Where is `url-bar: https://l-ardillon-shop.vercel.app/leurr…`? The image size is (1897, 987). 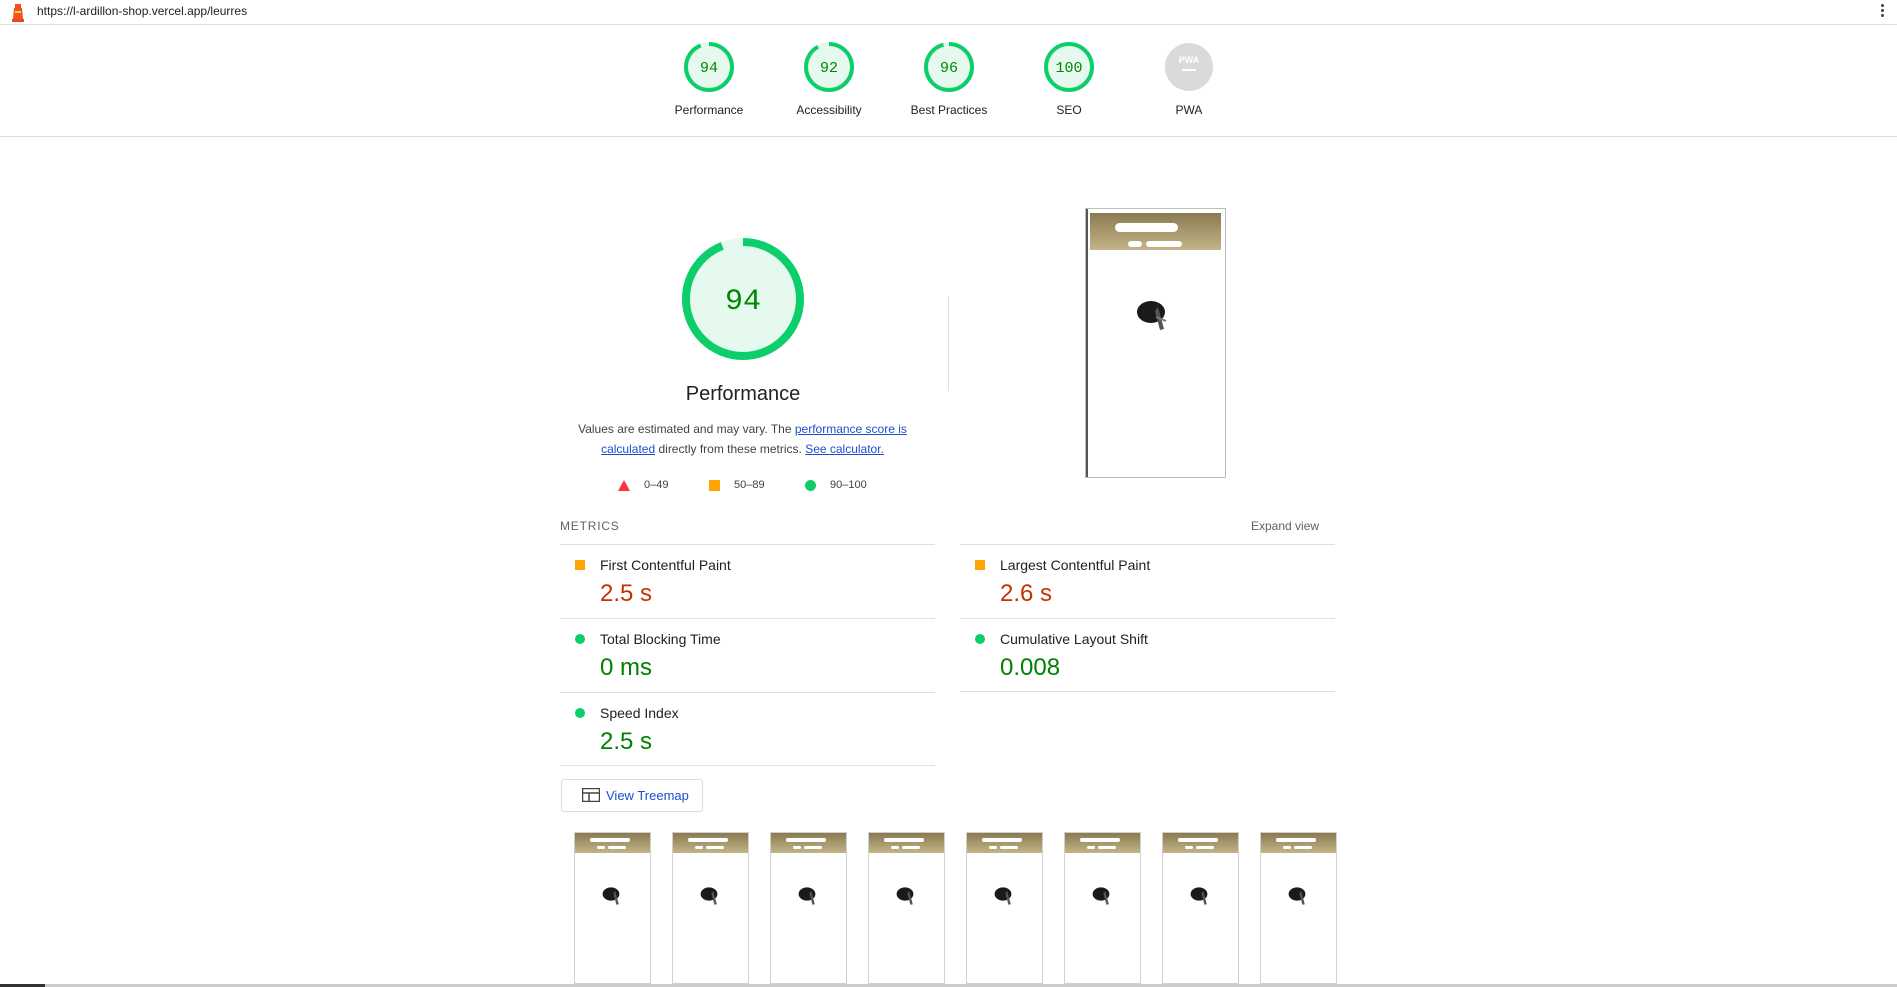
url-bar: https://l-ardillon-shop.vercel.app/leurr… is located at coordinates (948, 12).